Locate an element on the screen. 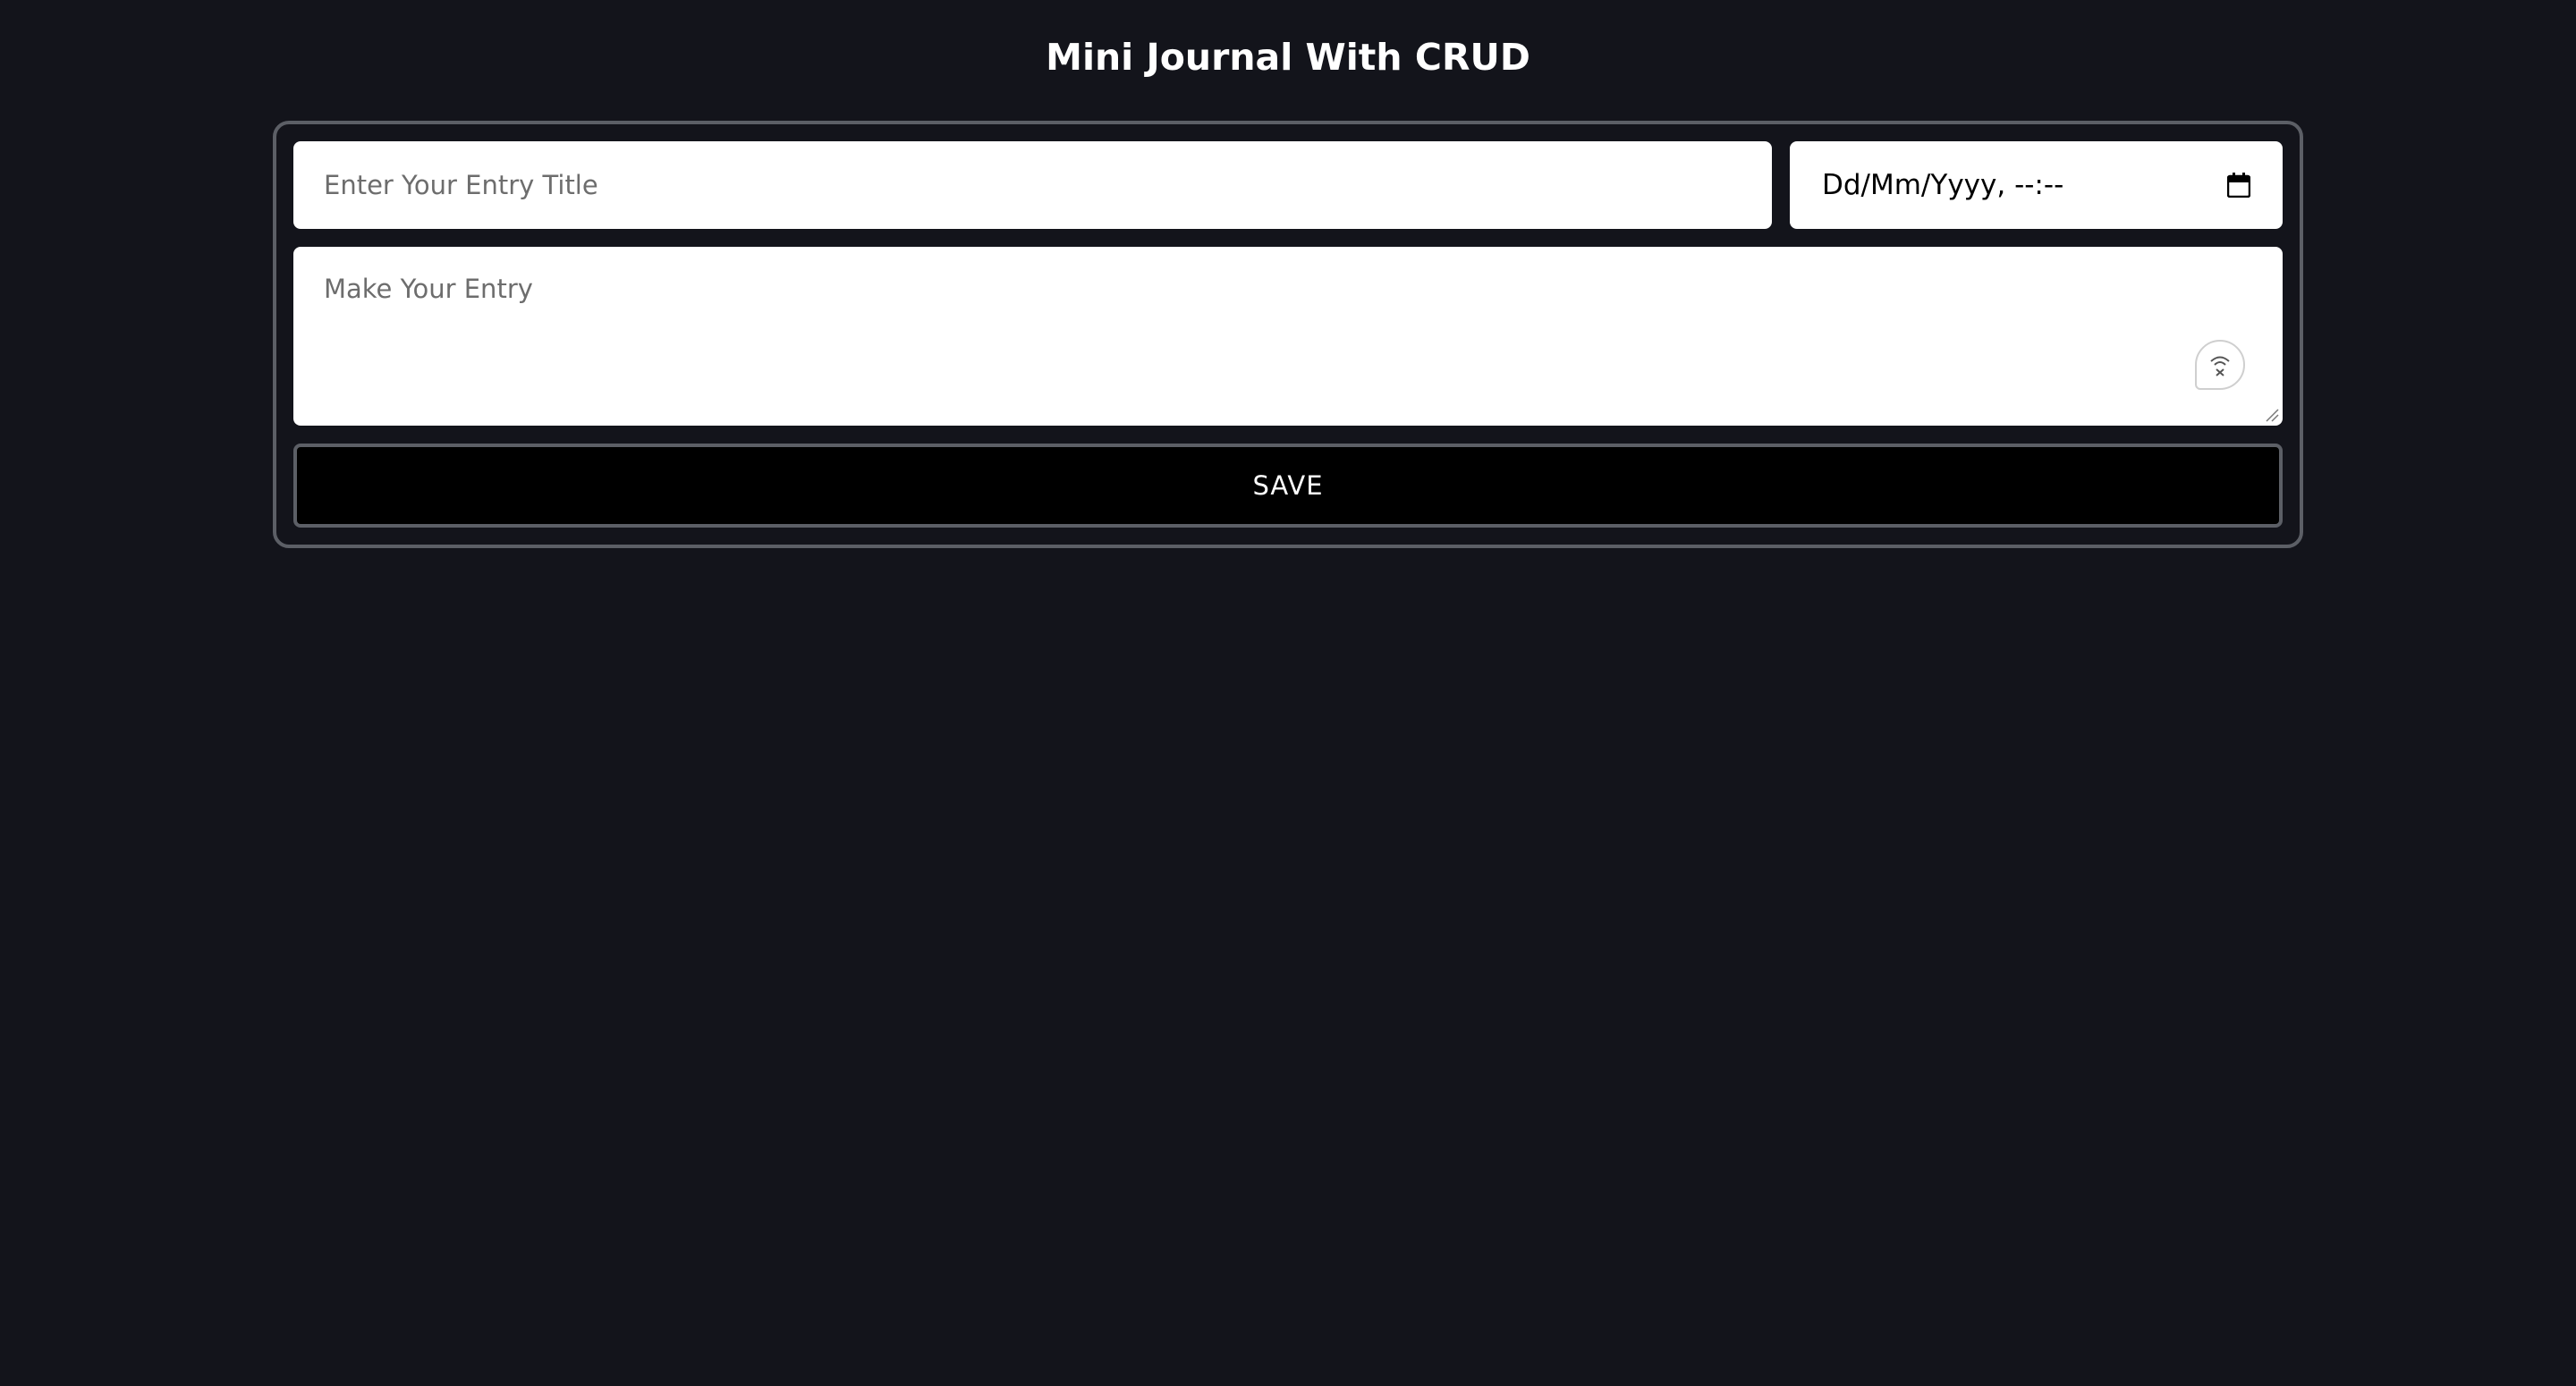 The image size is (2576, 1386). voice-input-glyph is located at coordinates (2220, 366).